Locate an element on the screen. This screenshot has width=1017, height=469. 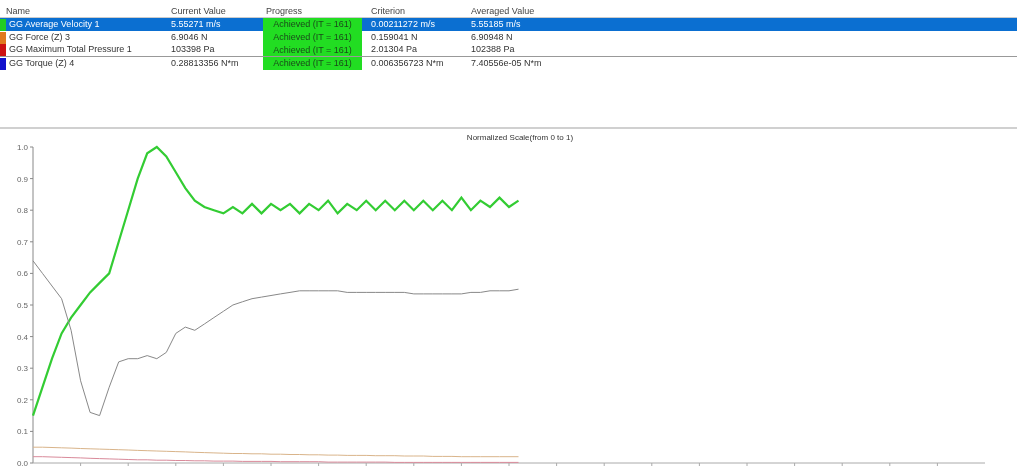
y-tick-label: 0.8 is located at coordinates (22, 211).